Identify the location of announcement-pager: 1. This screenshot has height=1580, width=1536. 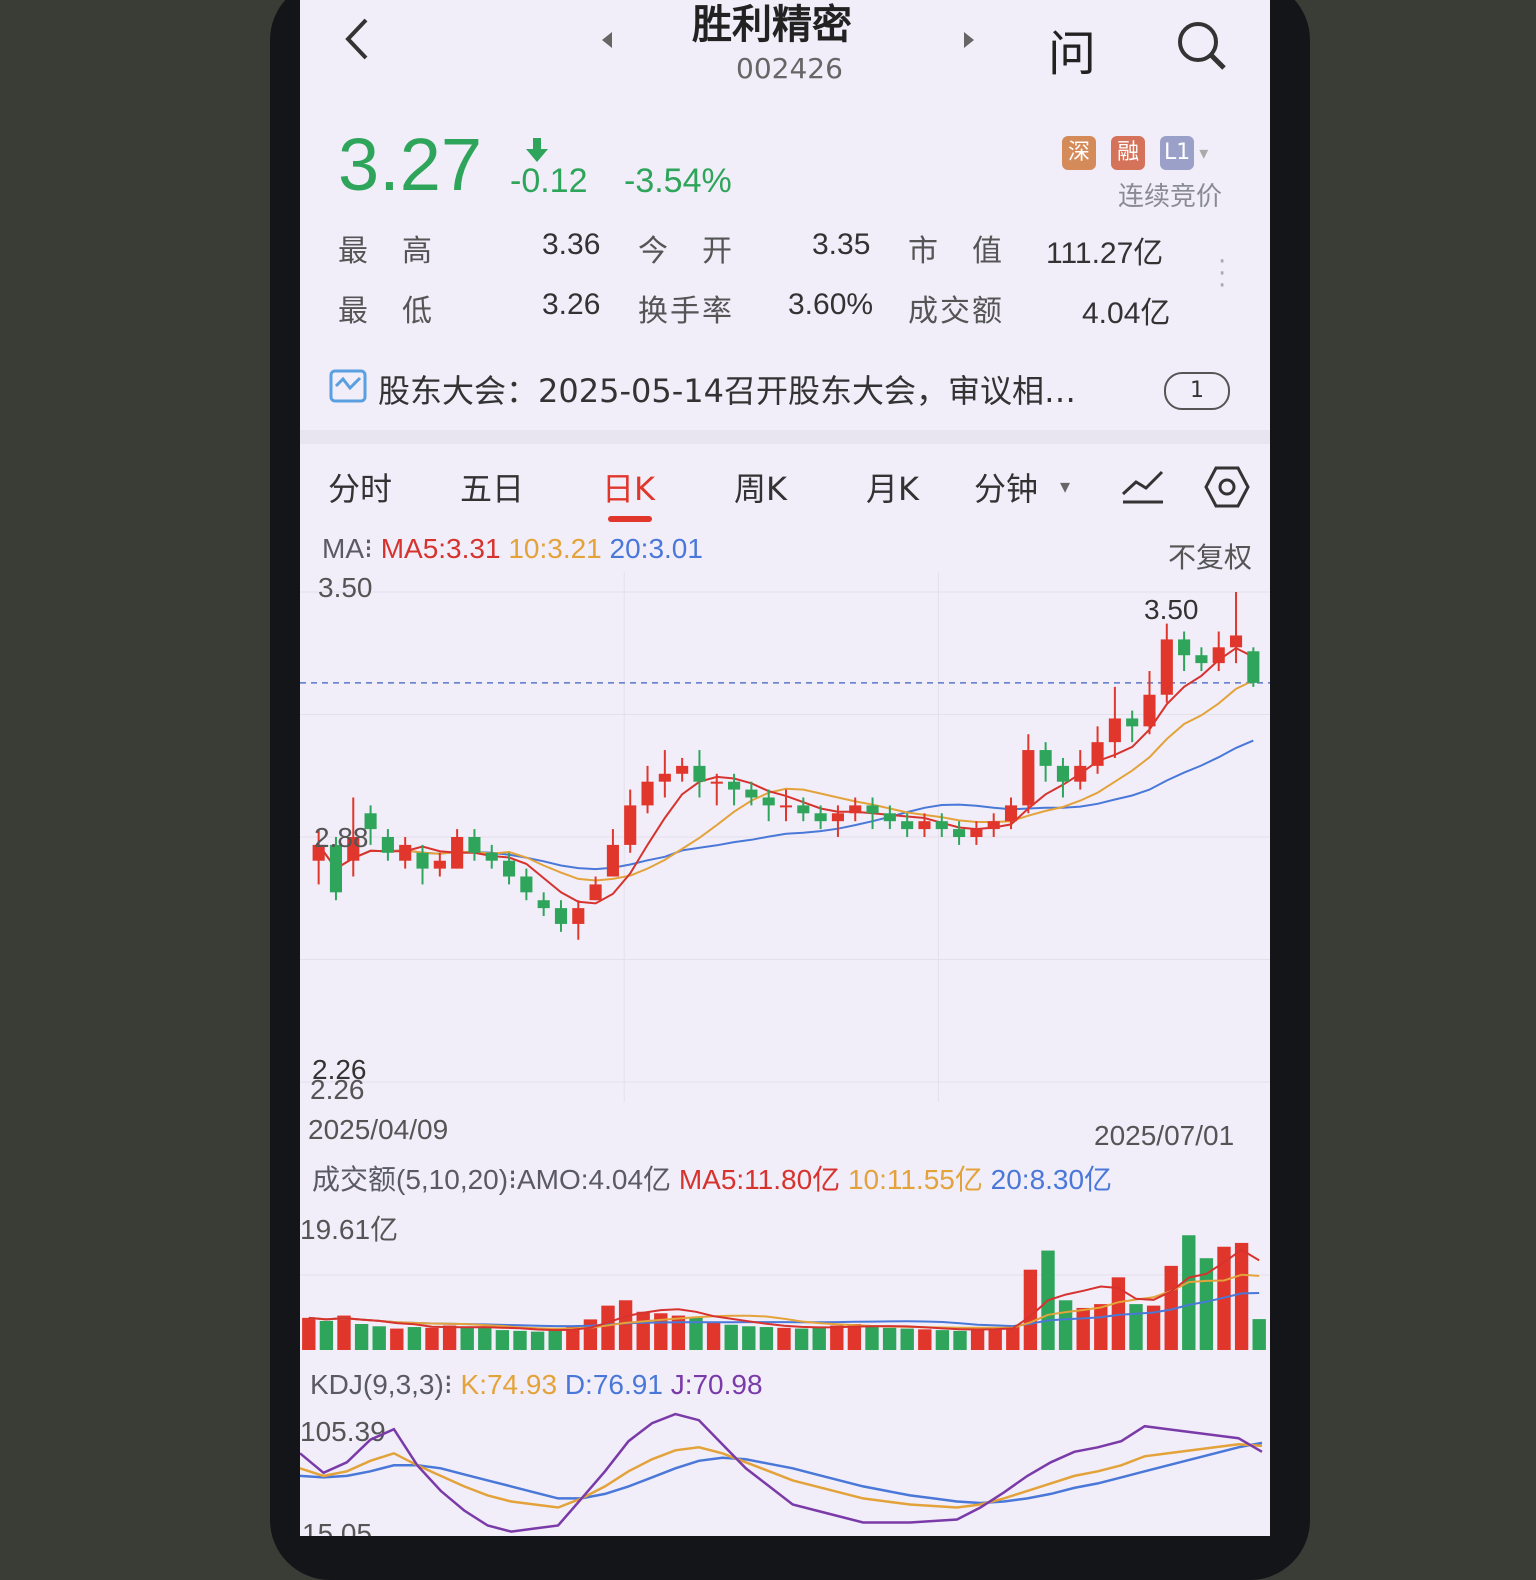
(1197, 391).